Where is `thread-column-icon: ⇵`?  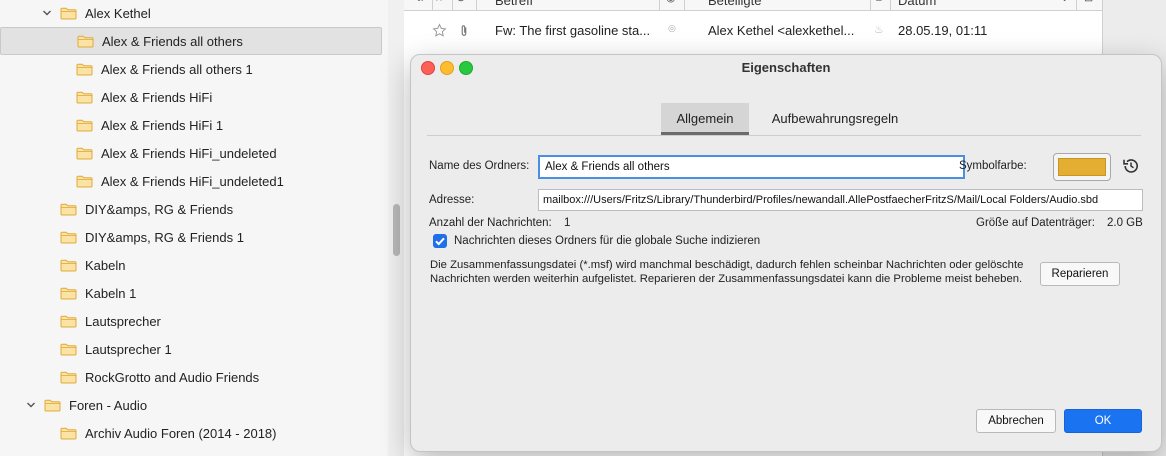 thread-column-icon: ⇵ is located at coordinates (420, 2).